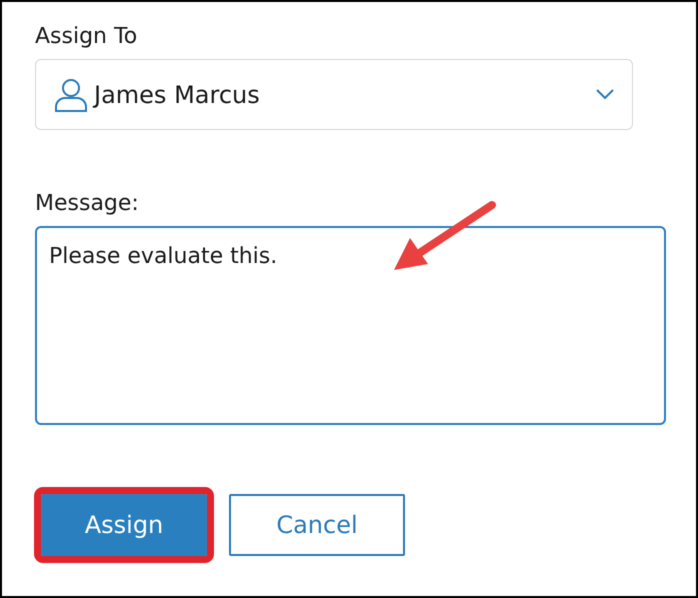  Describe the element at coordinates (86, 36) in the screenshot. I see `field-label: Assign To` at that location.